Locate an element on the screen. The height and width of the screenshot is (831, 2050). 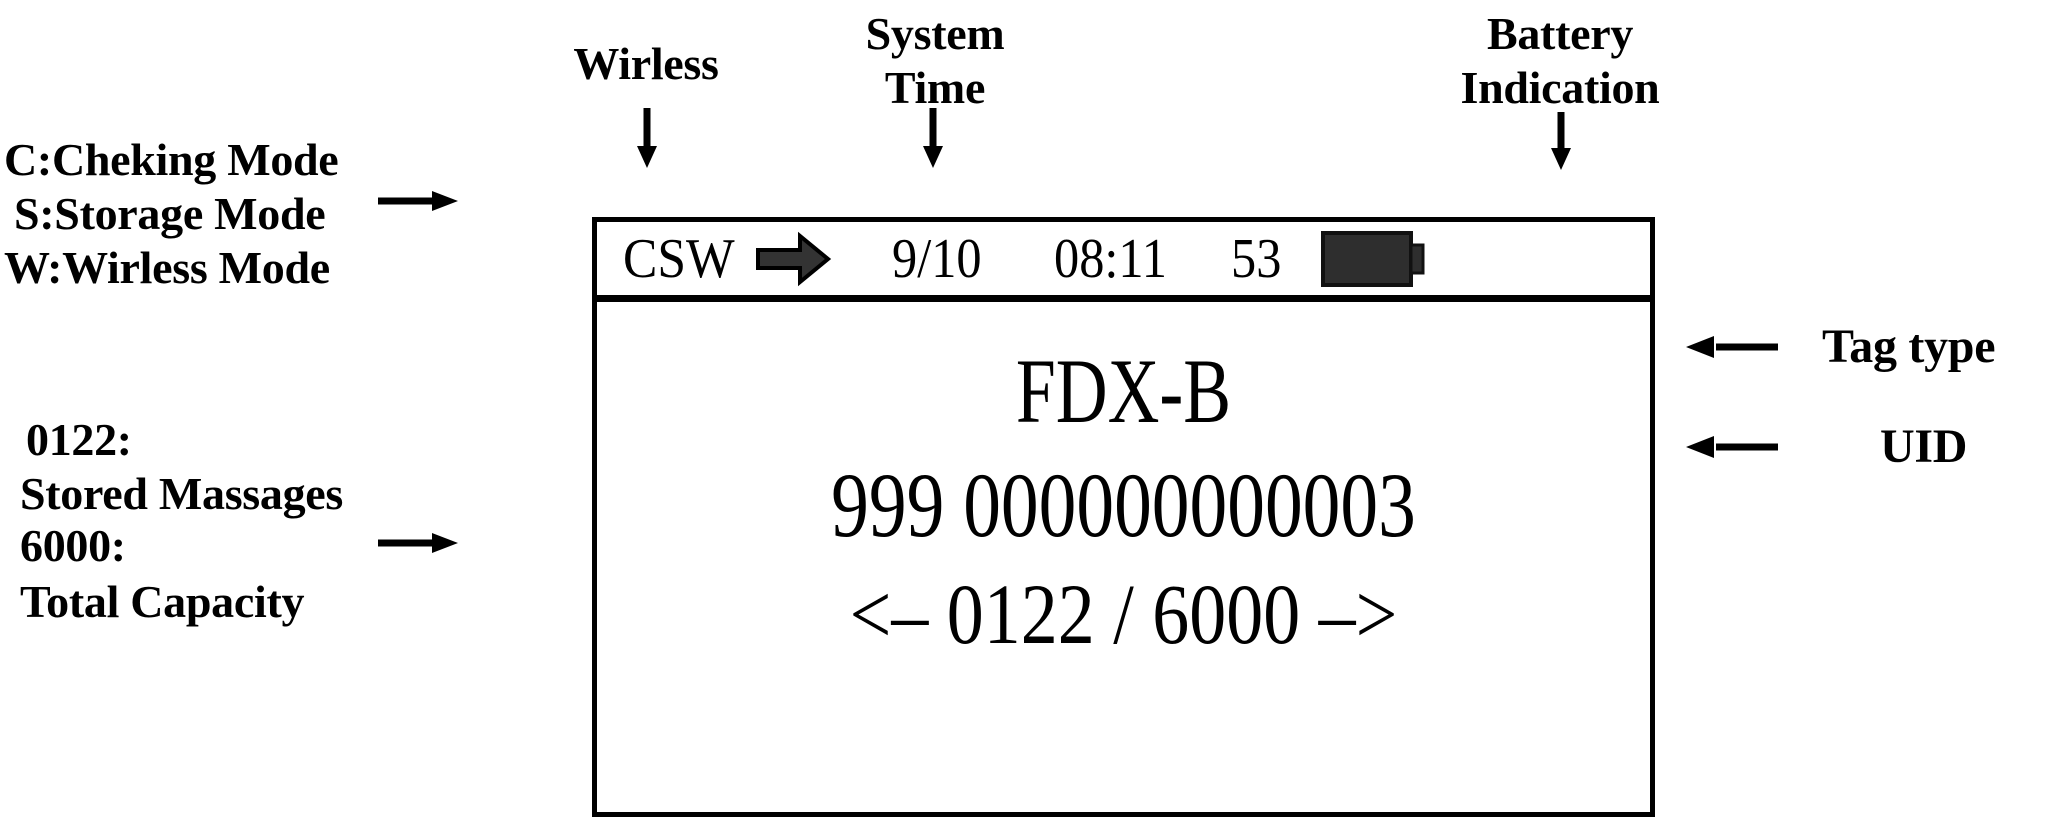
annotation-stored-messages-line2: Stored Massages is located at coordinates (182, 493).